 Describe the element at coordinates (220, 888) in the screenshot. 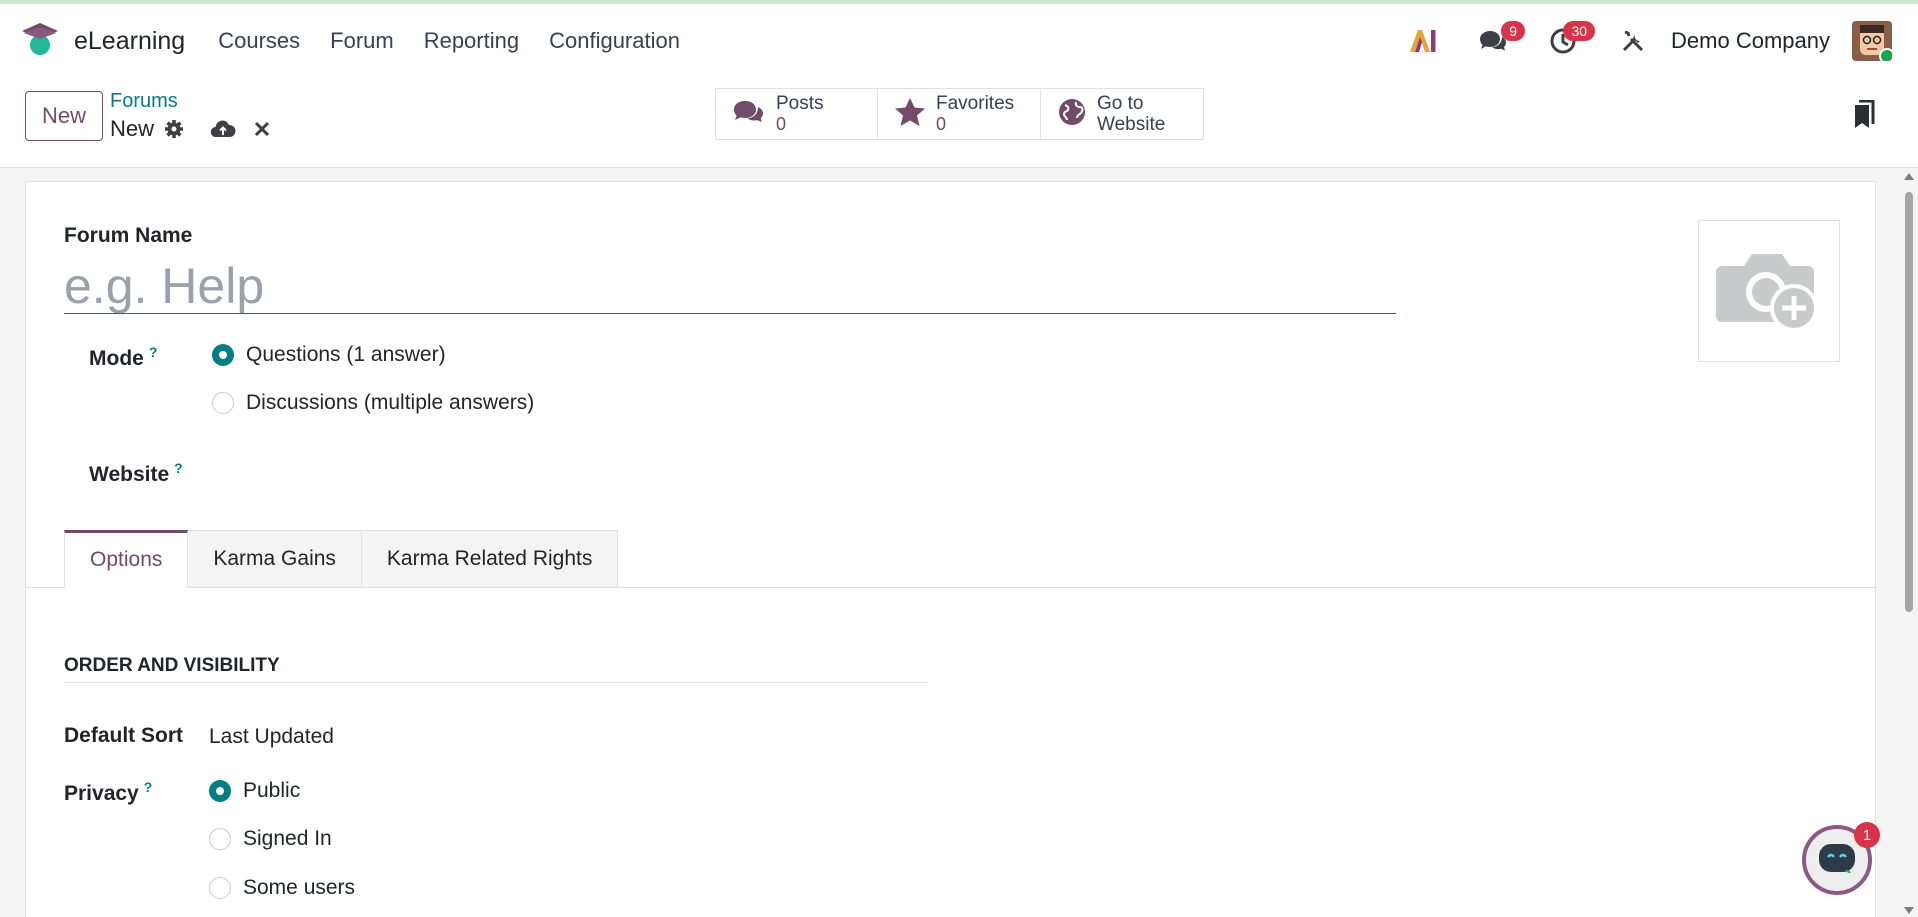

I see `privacy-radio-some-users` at that location.